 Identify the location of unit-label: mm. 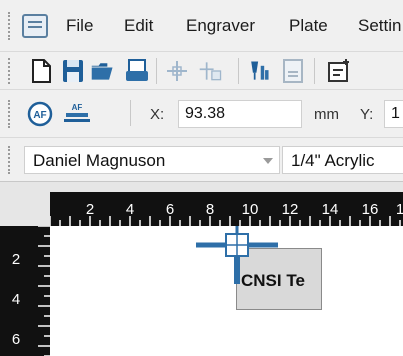
(326, 114).